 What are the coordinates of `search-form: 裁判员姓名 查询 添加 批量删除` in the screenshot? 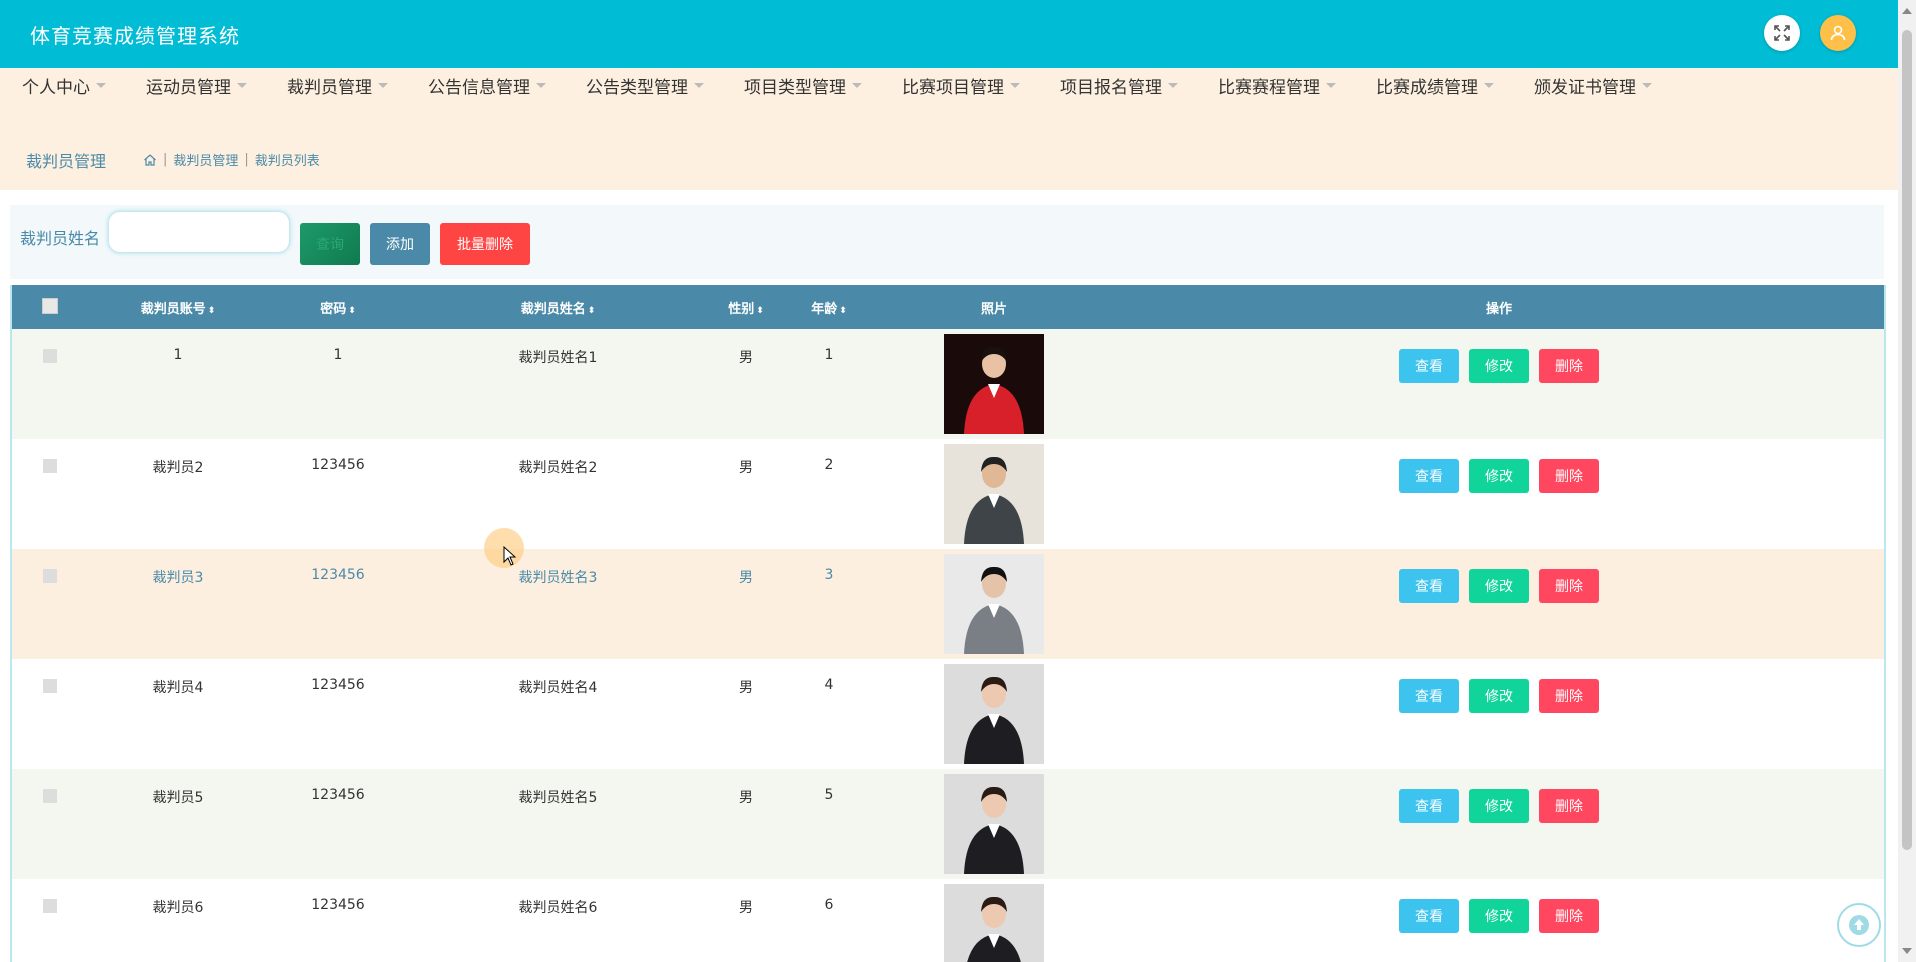 It's located at (947, 242).